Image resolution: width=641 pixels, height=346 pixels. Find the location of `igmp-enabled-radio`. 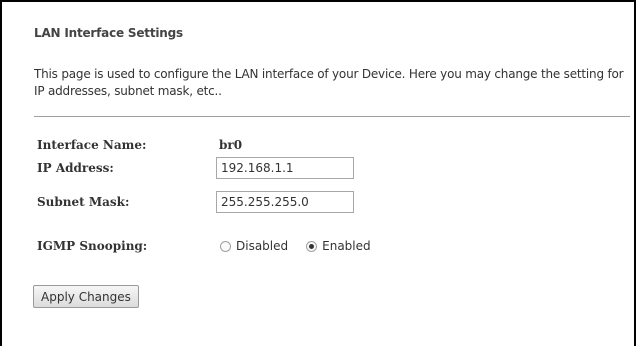

igmp-enabled-radio is located at coordinates (312, 246).